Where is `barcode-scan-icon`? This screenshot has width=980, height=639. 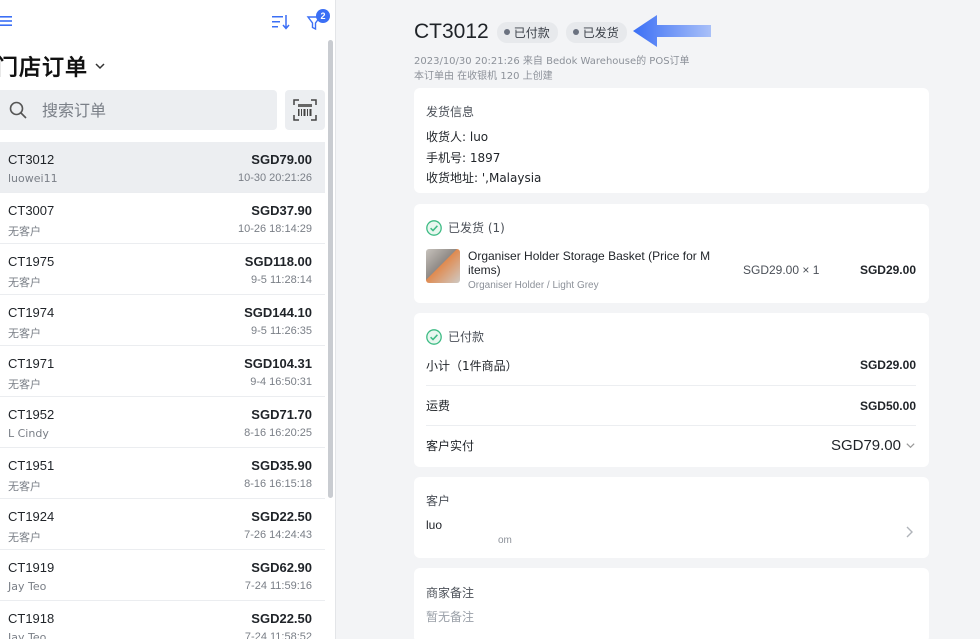
barcode-scan-icon is located at coordinates (305, 110).